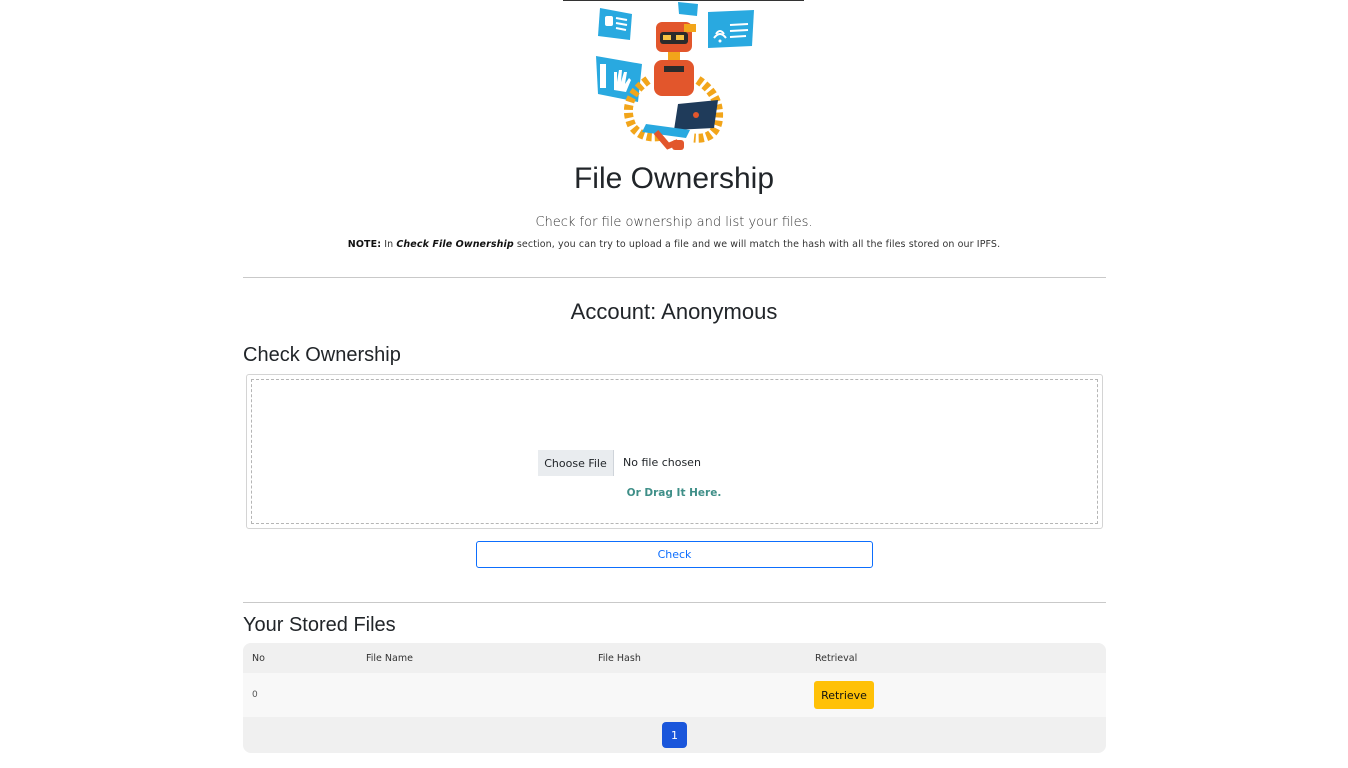  What do you see at coordinates (844, 695) in the screenshot?
I see `retrieve-button: Retrieve` at bounding box center [844, 695].